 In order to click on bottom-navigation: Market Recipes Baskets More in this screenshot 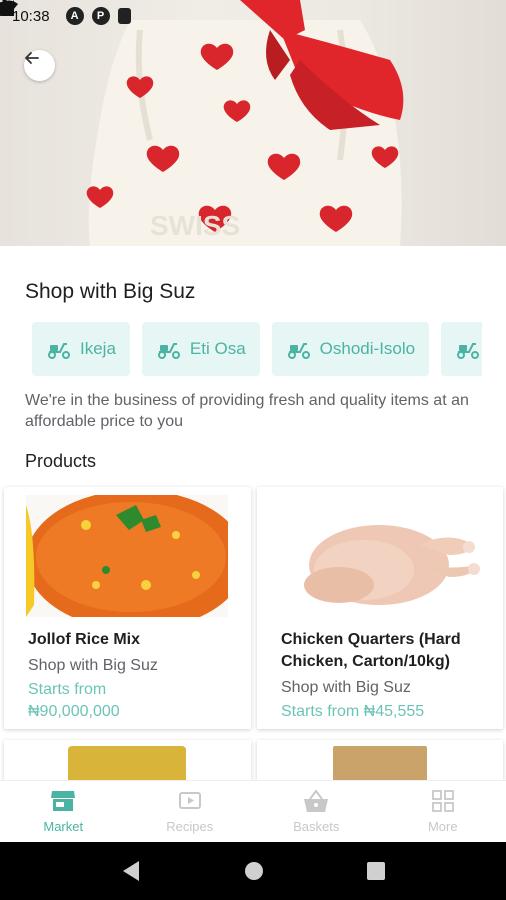, I will do `click(253, 811)`.